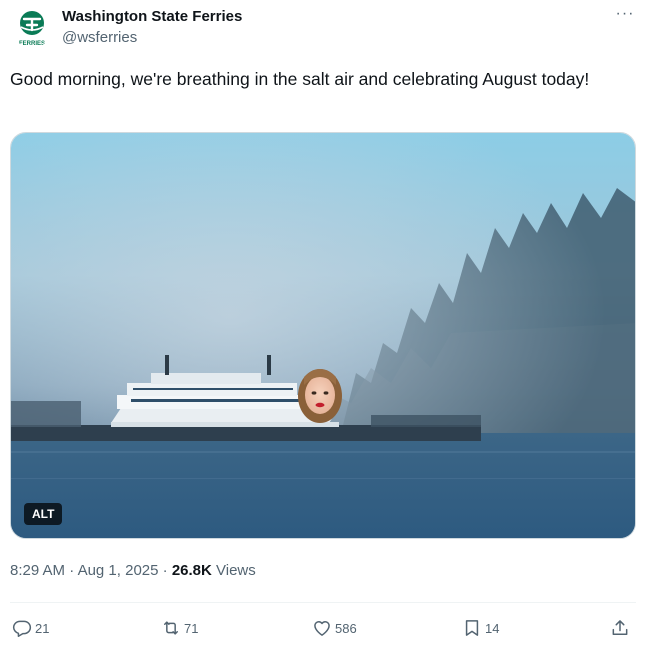 The width and height of the screenshot is (646, 650). Describe the element at coordinates (152, 38) in the screenshot. I see `handle: @wsferries` at that location.